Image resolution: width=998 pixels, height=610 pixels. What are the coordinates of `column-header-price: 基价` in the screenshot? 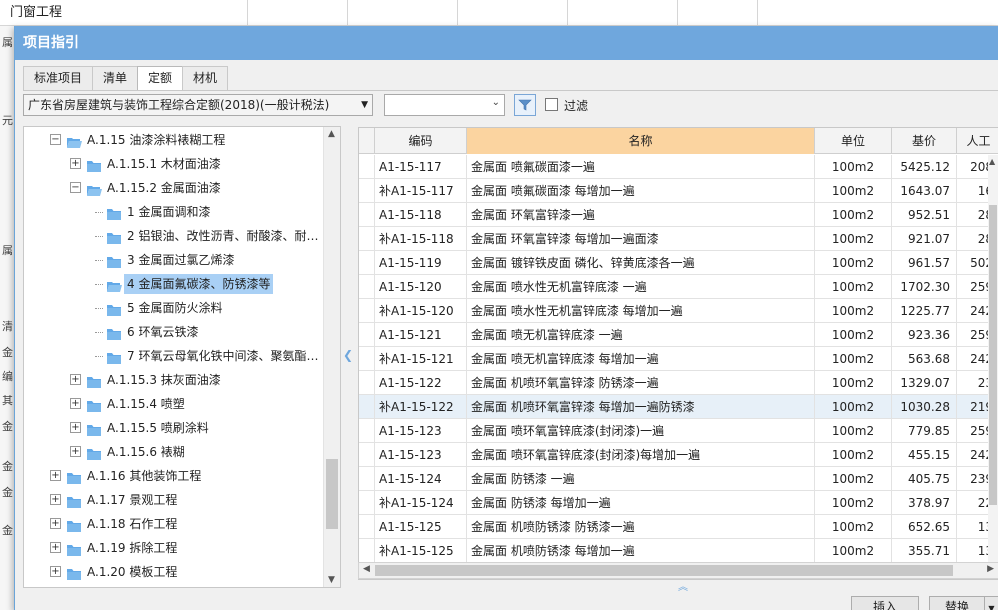 It's located at (924, 141).